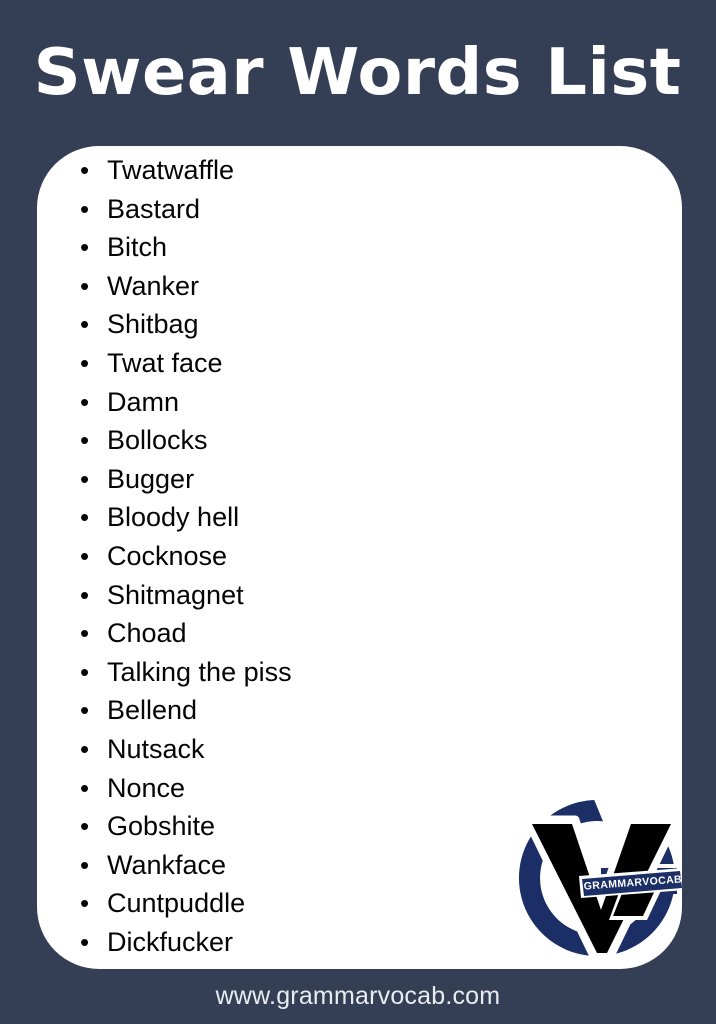 This screenshot has width=716, height=1024. I want to click on list-item: • Twat face, so click(186, 363).